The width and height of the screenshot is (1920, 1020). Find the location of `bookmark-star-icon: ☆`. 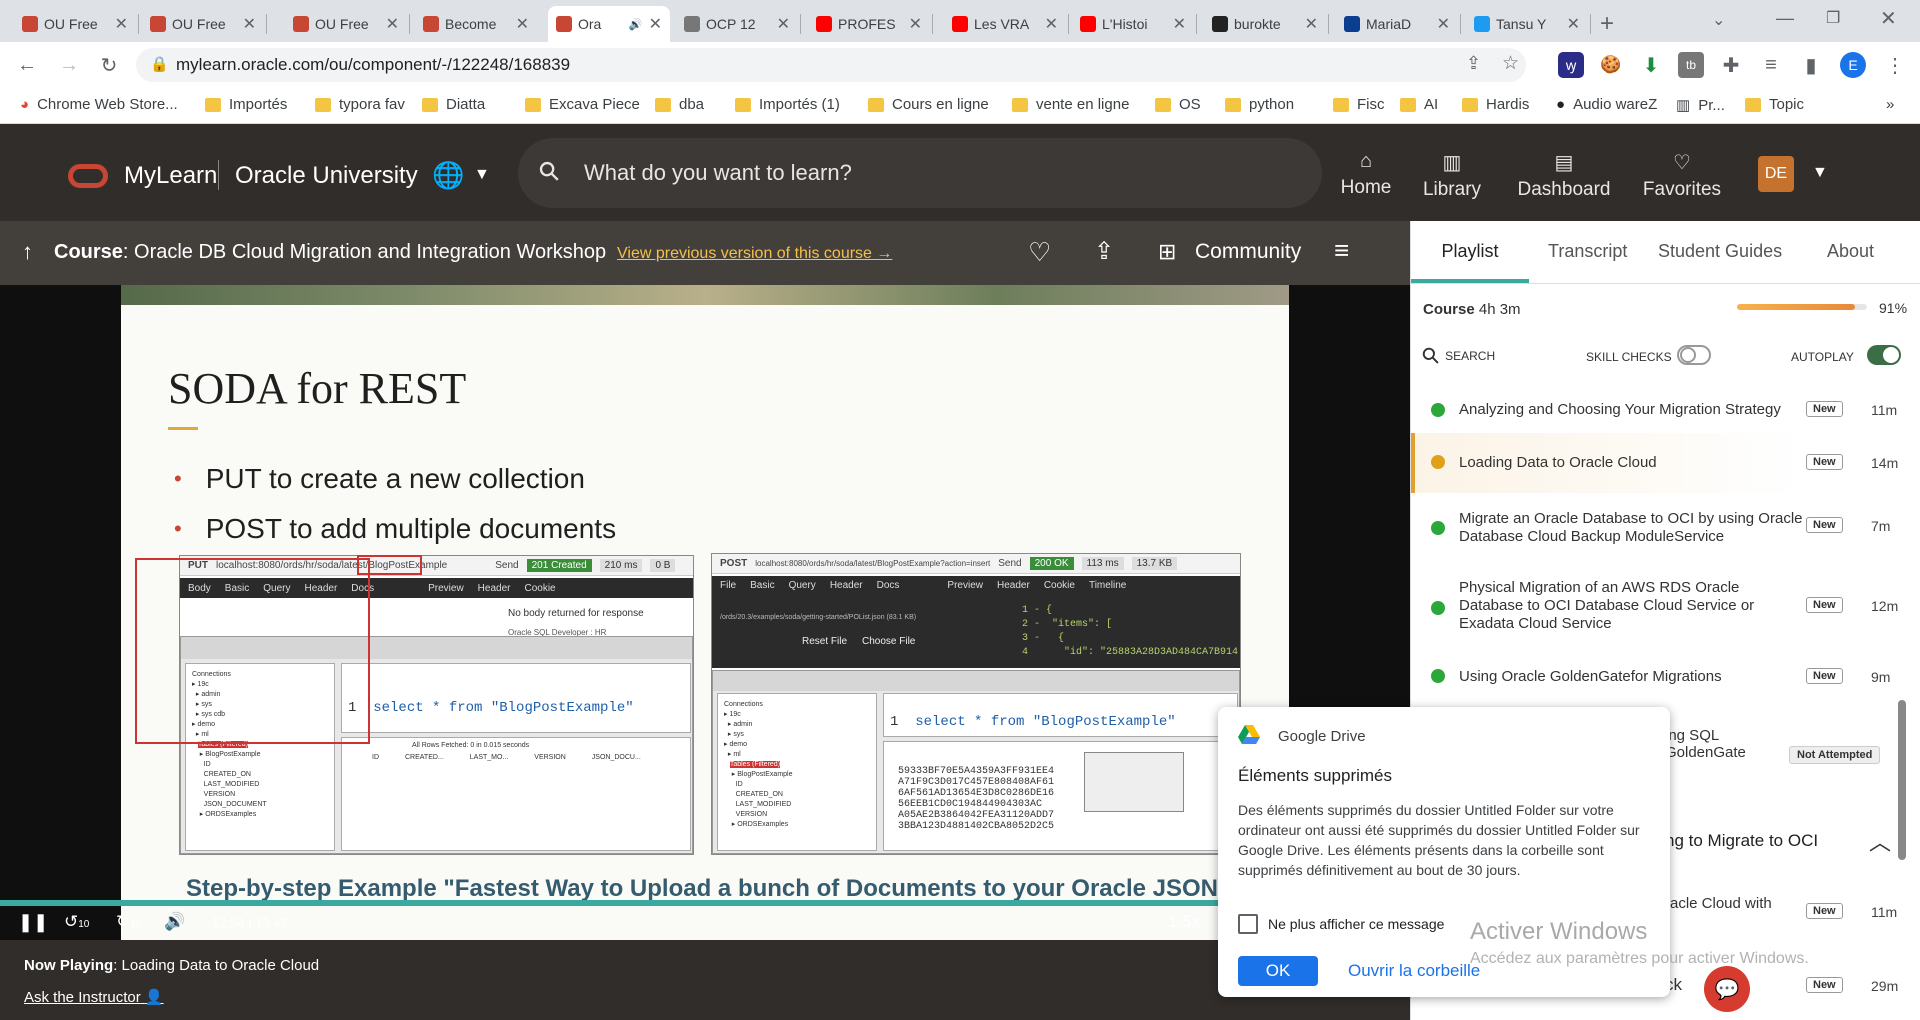

bookmark-star-icon: ☆ is located at coordinates (1510, 63).